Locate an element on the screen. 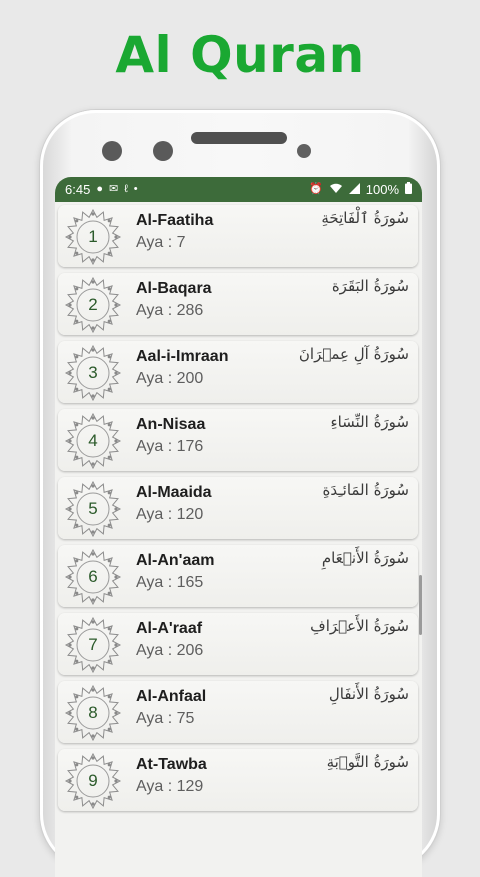 This screenshot has height=877, width=480. wifi-icon is located at coordinates (336, 190).